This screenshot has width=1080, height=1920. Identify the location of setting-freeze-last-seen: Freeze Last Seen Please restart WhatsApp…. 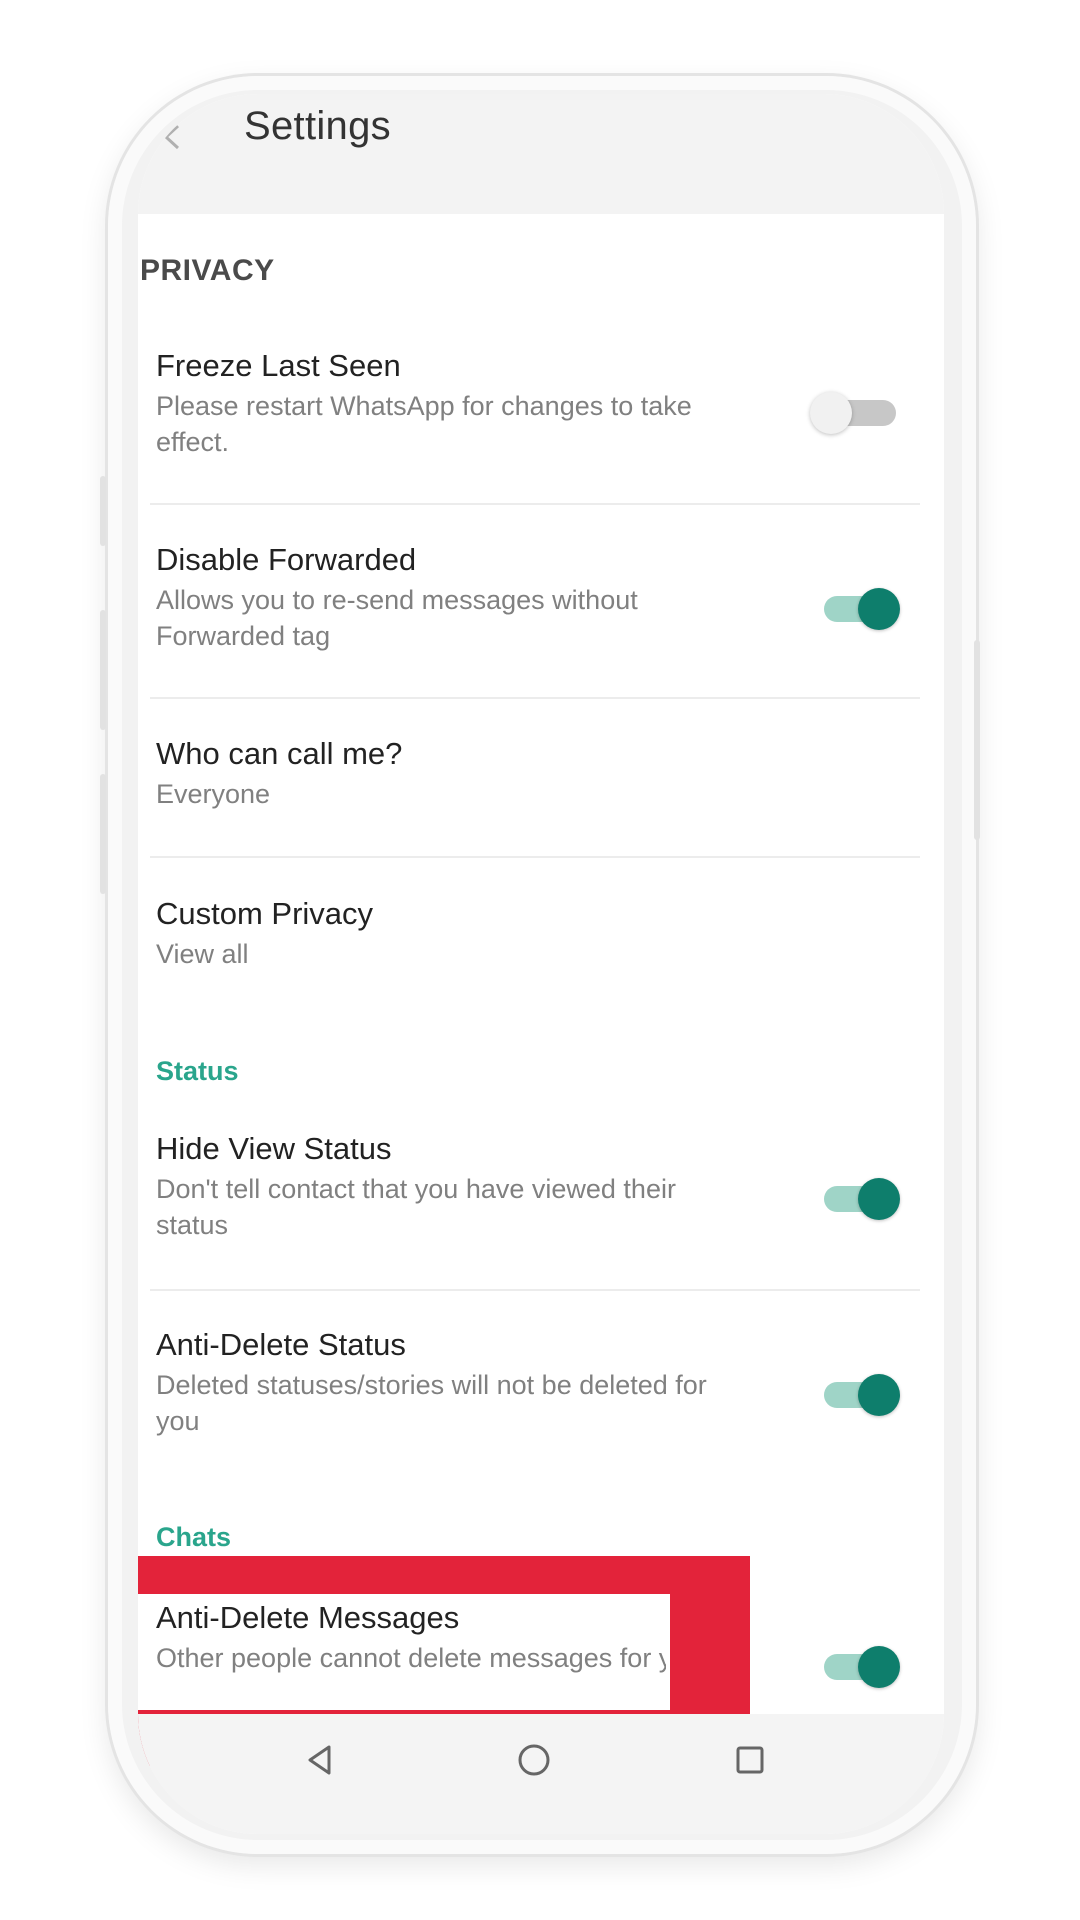
(541, 403).